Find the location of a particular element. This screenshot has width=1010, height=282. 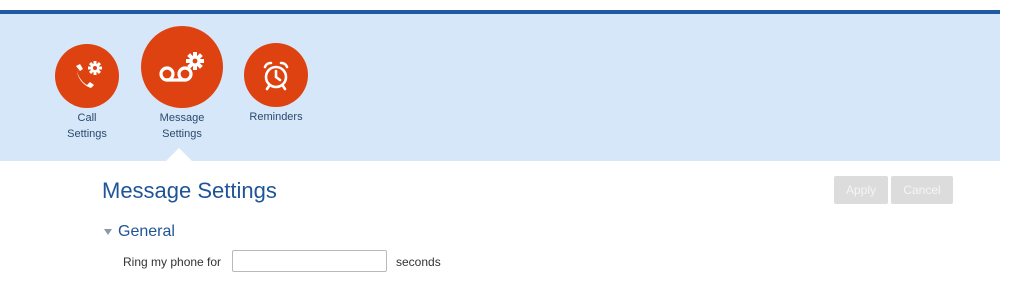

nav-item-reminders: Reminders is located at coordinates (276, 84).